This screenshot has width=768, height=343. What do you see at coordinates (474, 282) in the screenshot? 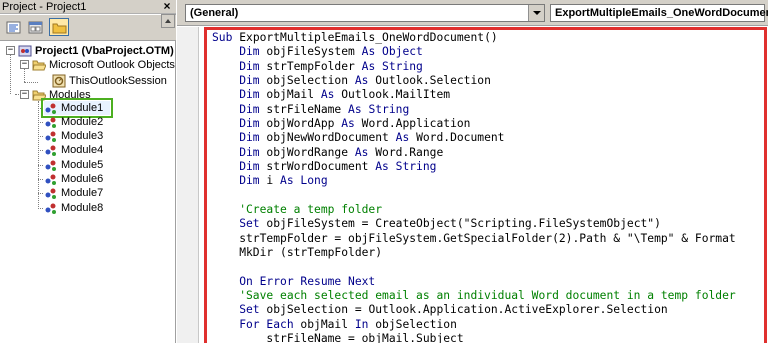
I see `code-line: On Error Resume Next` at bounding box center [474, 282].